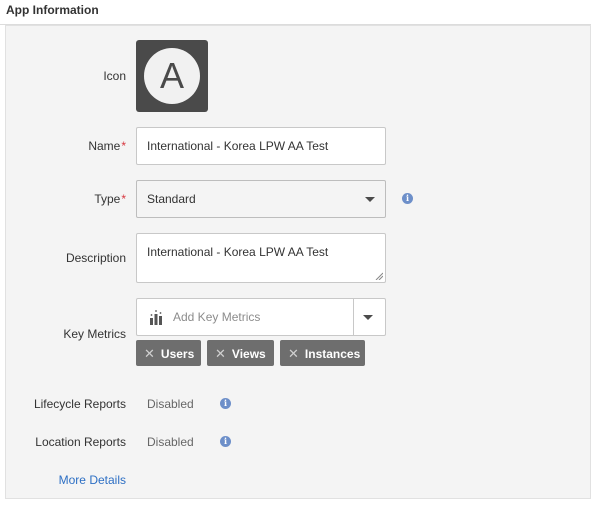 The image size is (591, 509). I want to click on lifecycle-reports-value: Disabled, so click(170, 404).